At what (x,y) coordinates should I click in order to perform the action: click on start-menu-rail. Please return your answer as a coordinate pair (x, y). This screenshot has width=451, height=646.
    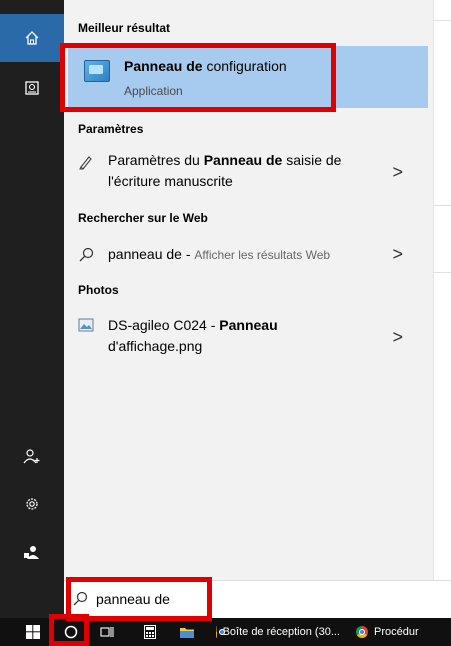
    Looking at the image, I should click on (32, 309).